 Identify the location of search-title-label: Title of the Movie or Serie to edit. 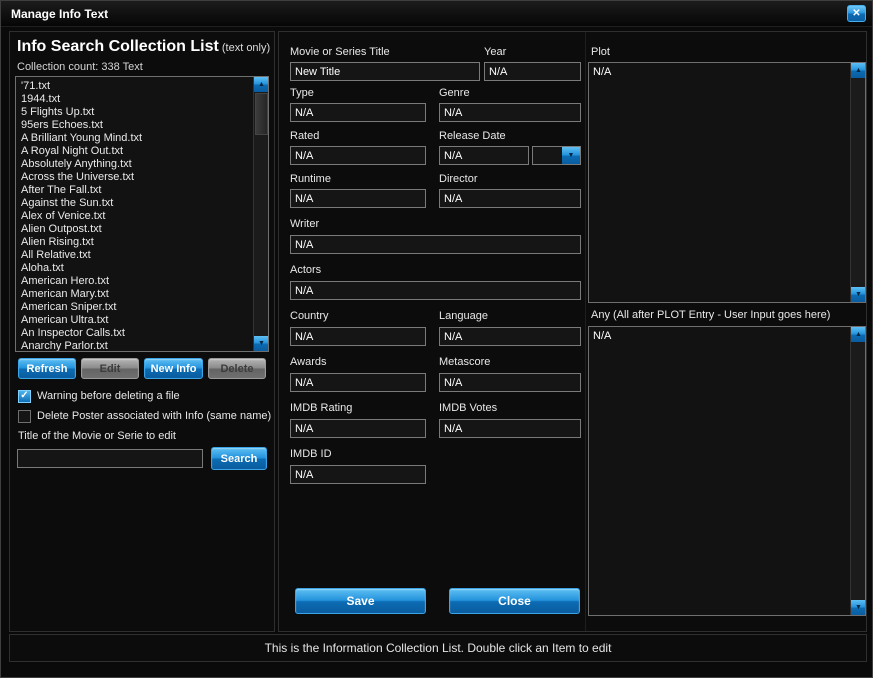
(97, 436).